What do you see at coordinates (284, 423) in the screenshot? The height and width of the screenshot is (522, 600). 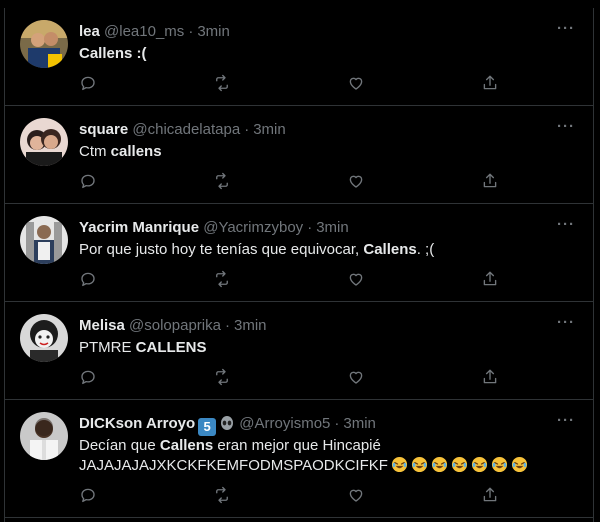 I see `author-handle: @Arroyismo5` at bounding box center [284, 423].